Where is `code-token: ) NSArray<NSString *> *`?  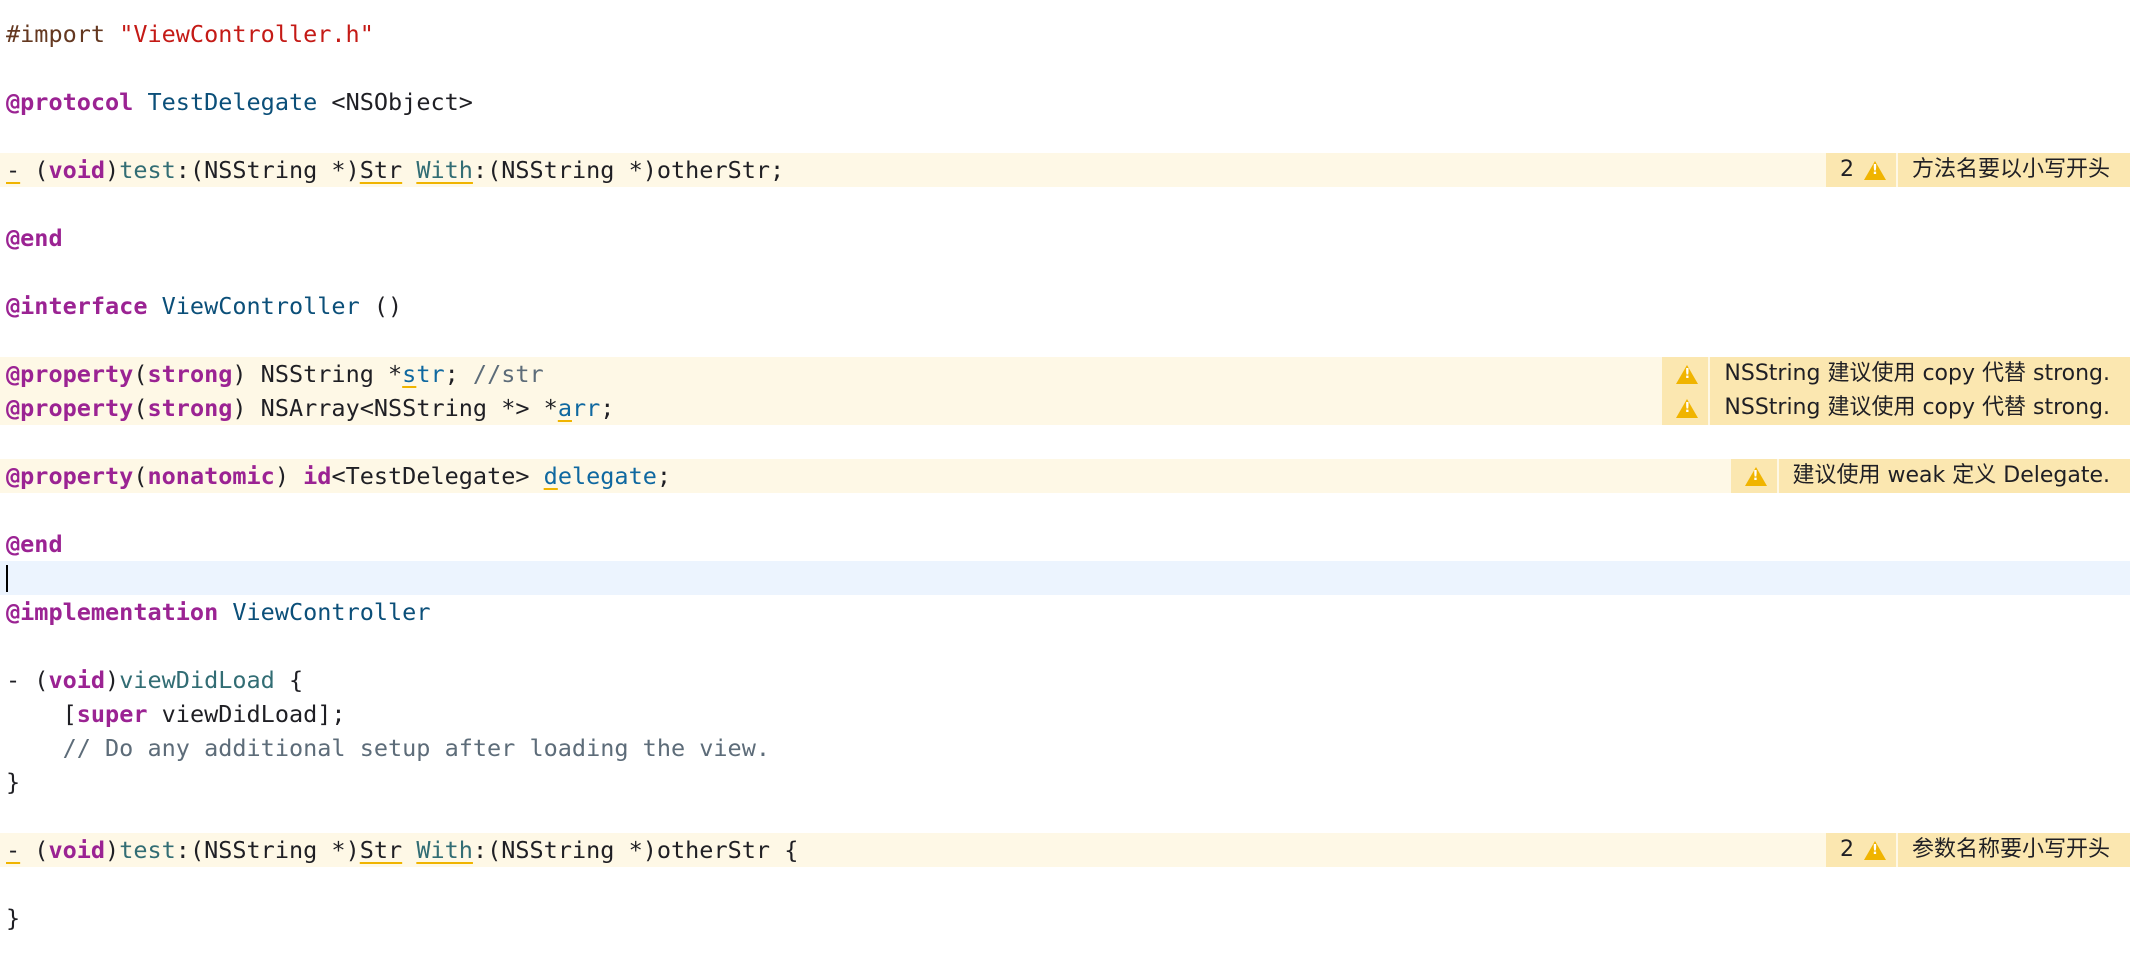 code-token: ) NSArray<NSString *> * is located at coordinates (395, 408).